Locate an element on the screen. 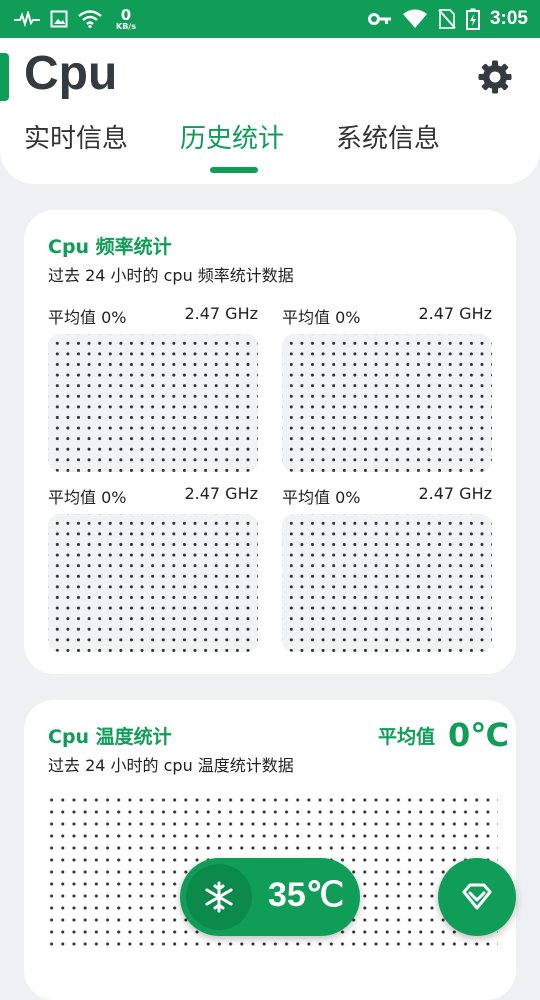  gear-icon is located at coordinates (495, 77).